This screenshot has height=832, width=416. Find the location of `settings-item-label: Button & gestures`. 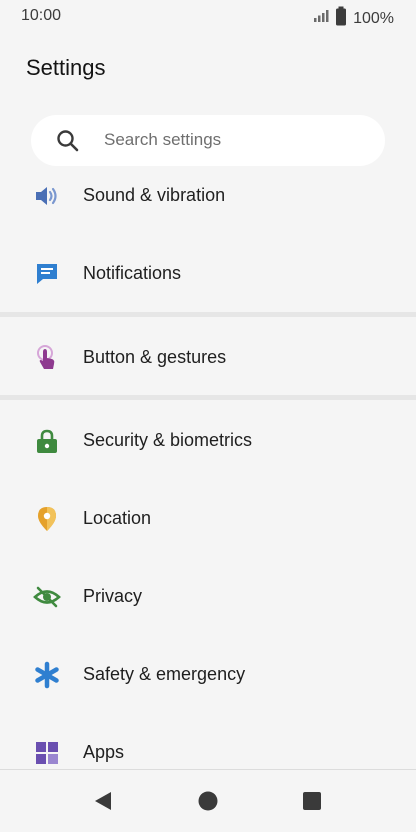

settings-item-label: Button & gestures is located at coordinates (155, 357).